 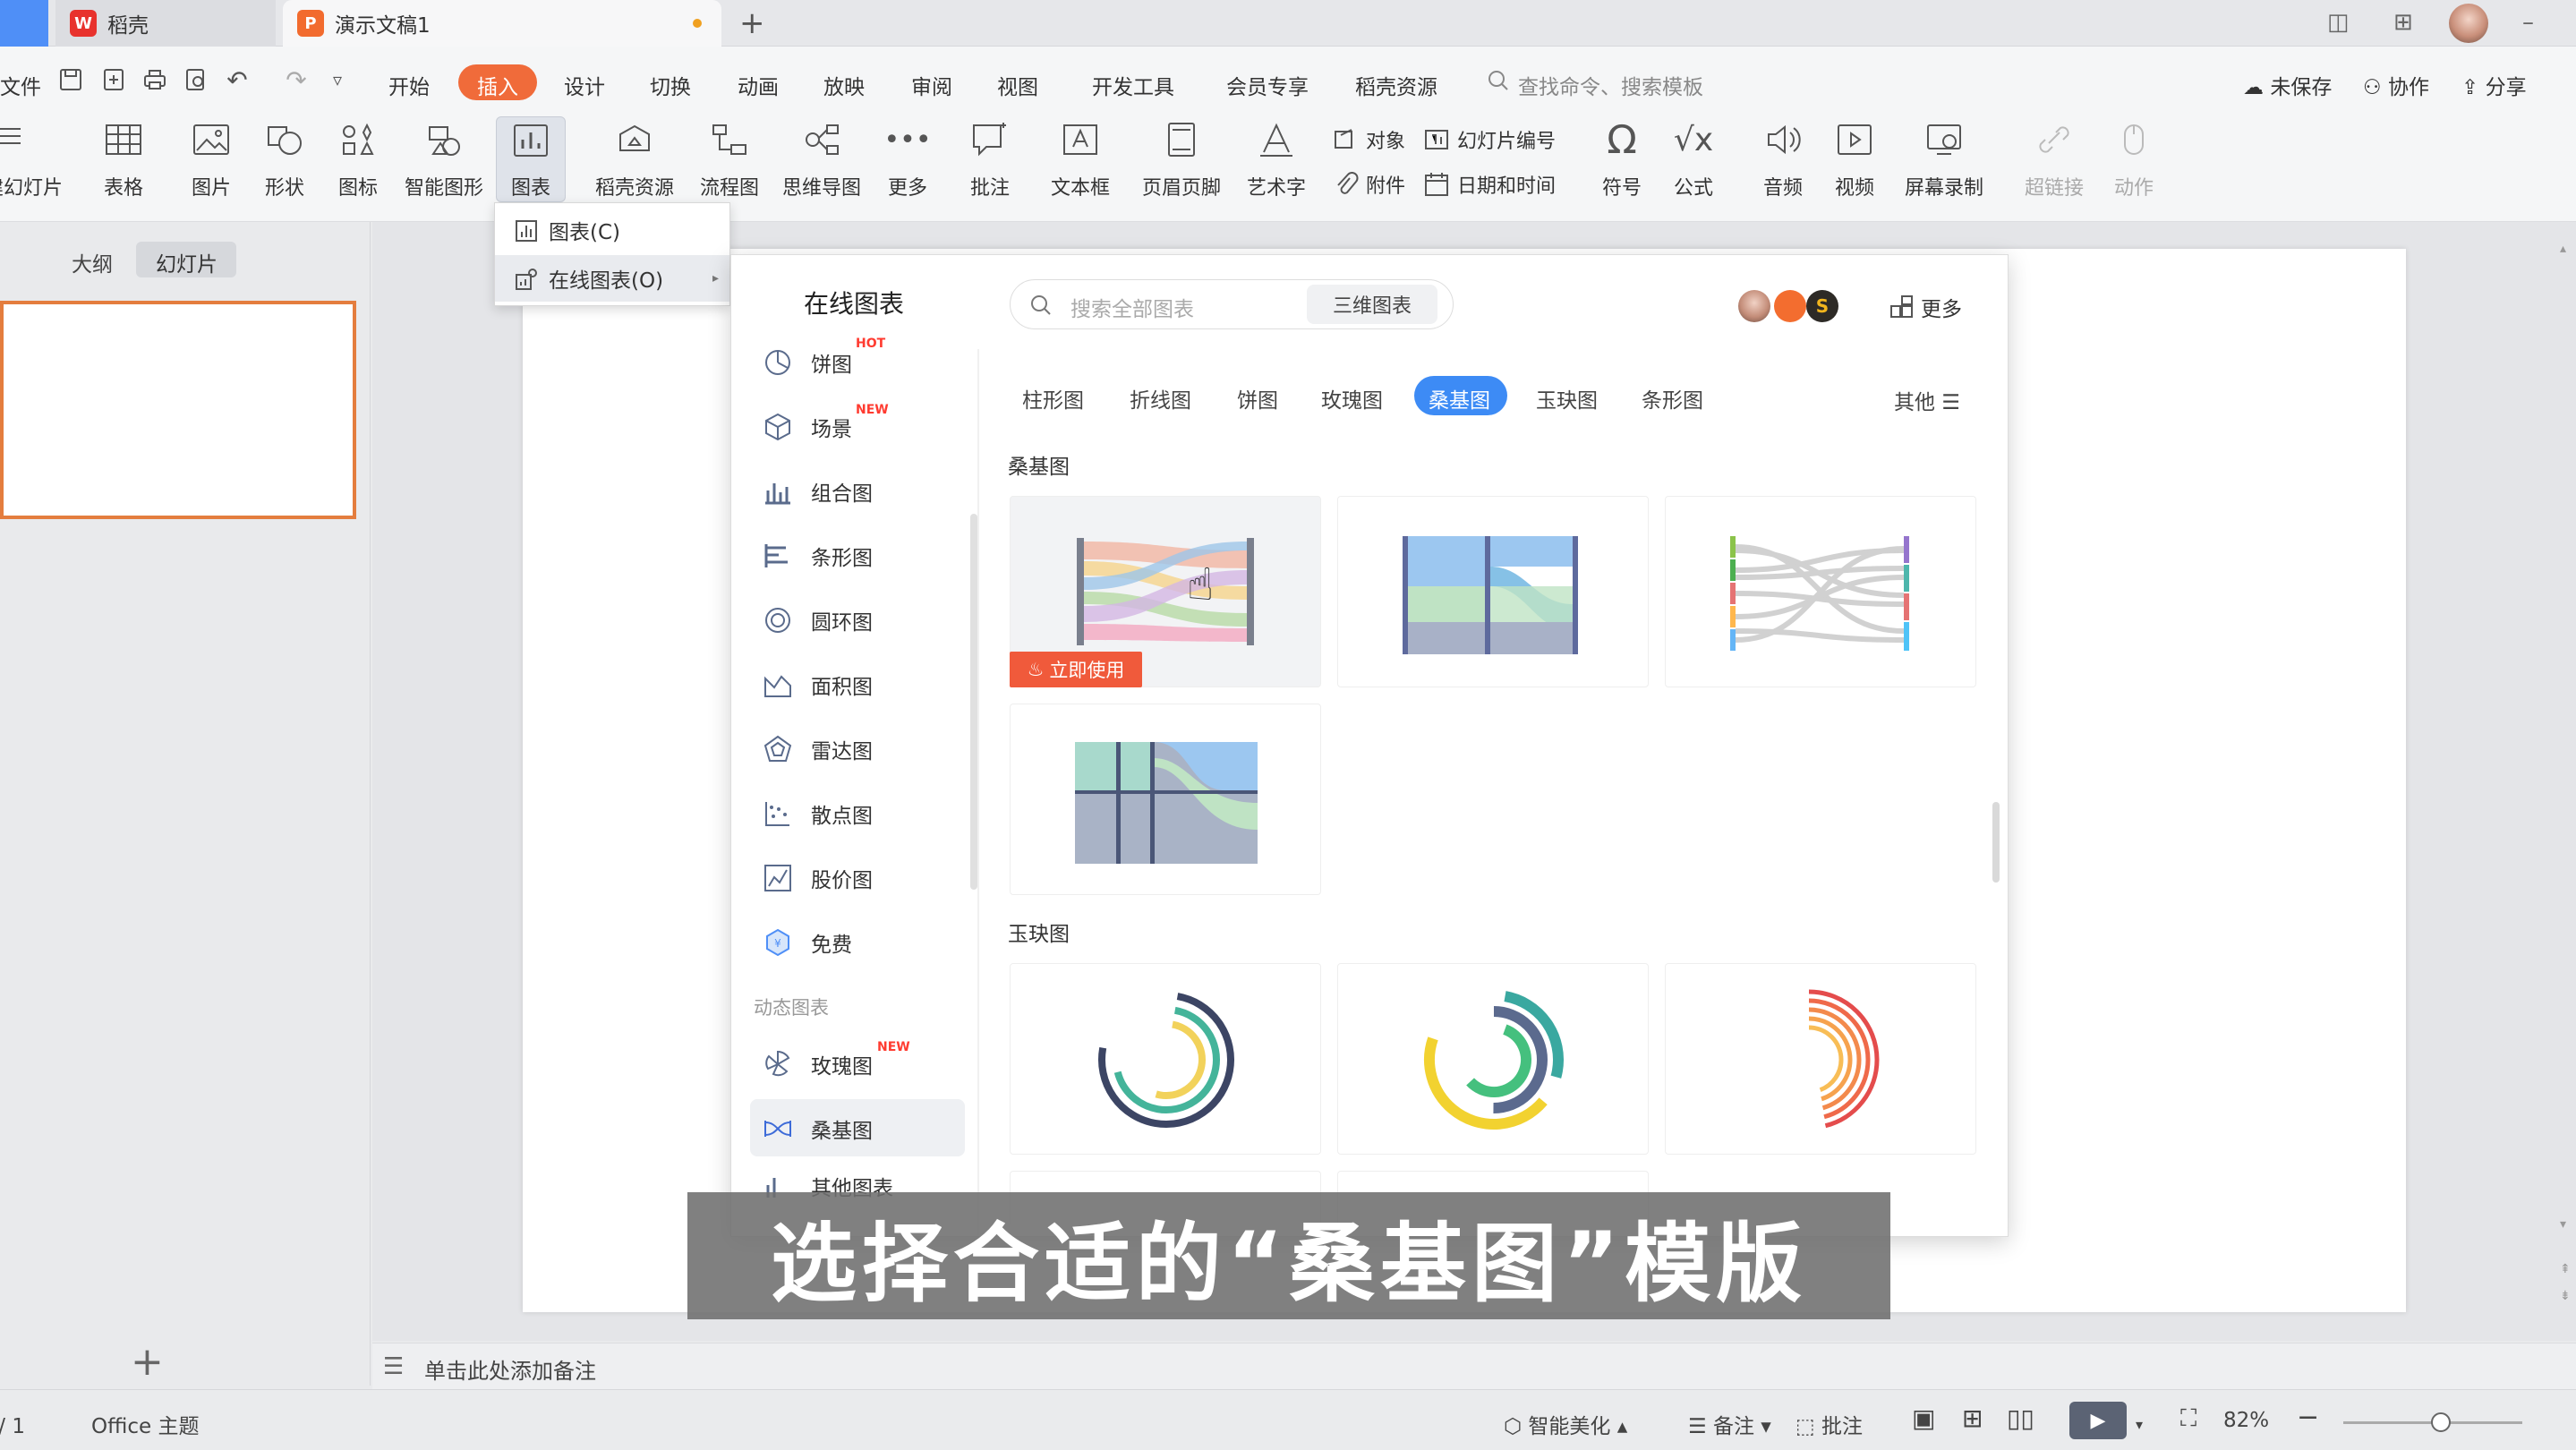 What do you see at coordinates (444, 161) in the screenshot?
I see `smart-graphic-button: 智能图形` at bounding box center [444, 161].